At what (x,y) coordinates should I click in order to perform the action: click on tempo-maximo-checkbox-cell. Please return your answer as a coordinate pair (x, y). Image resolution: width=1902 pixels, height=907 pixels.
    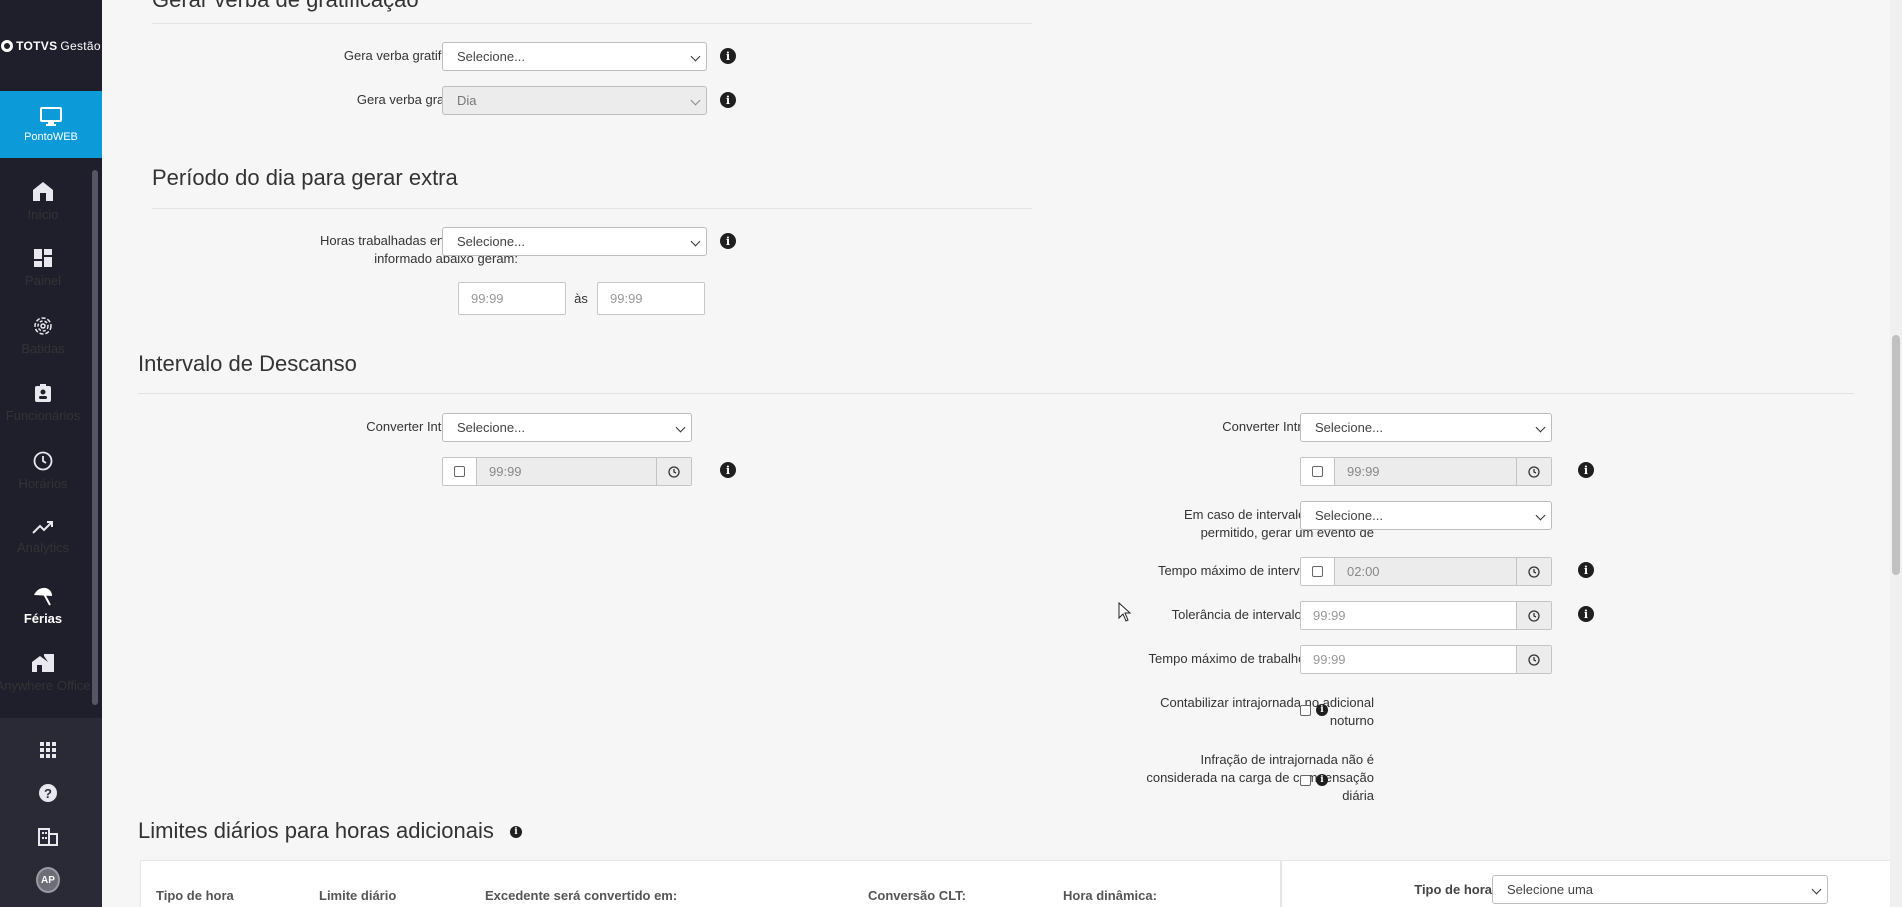
    Looking at the image, I should click on (1318, 571).